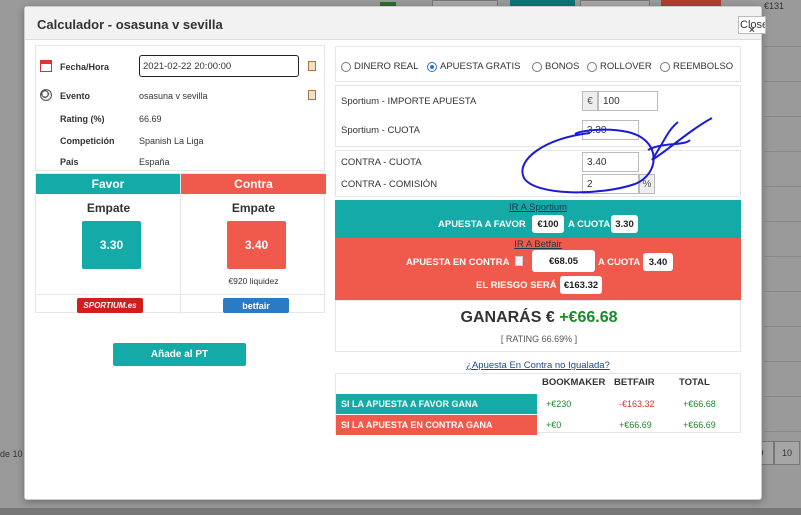  What do you see at coordinates (458, 262) in the screenshot?
I see `contra-line-label: APUESTA EN CONTRA` at bounding box center [458, 262].